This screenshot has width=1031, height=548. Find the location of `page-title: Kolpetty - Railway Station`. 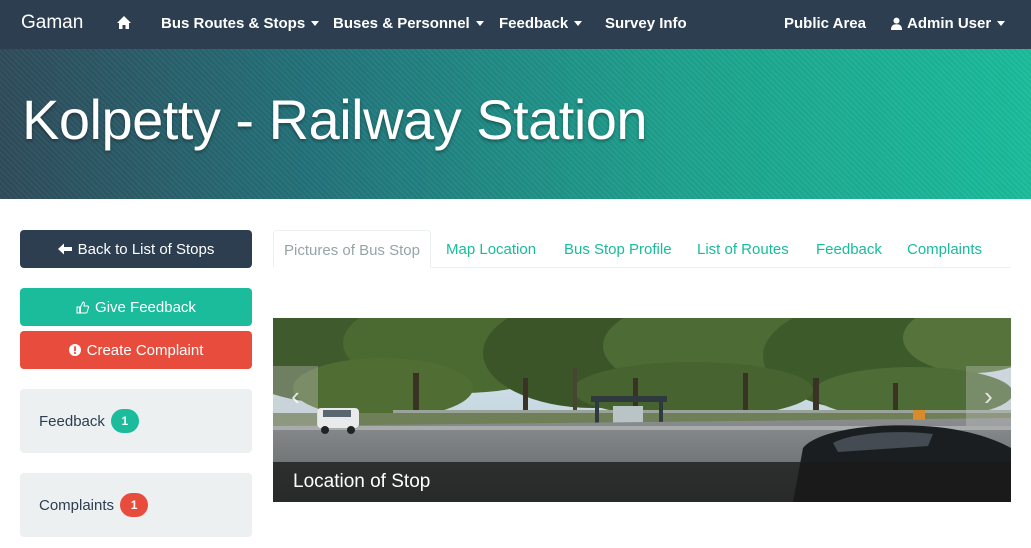

page-title: Kolpetty - Railway Station is located at coordinates (335, 119).